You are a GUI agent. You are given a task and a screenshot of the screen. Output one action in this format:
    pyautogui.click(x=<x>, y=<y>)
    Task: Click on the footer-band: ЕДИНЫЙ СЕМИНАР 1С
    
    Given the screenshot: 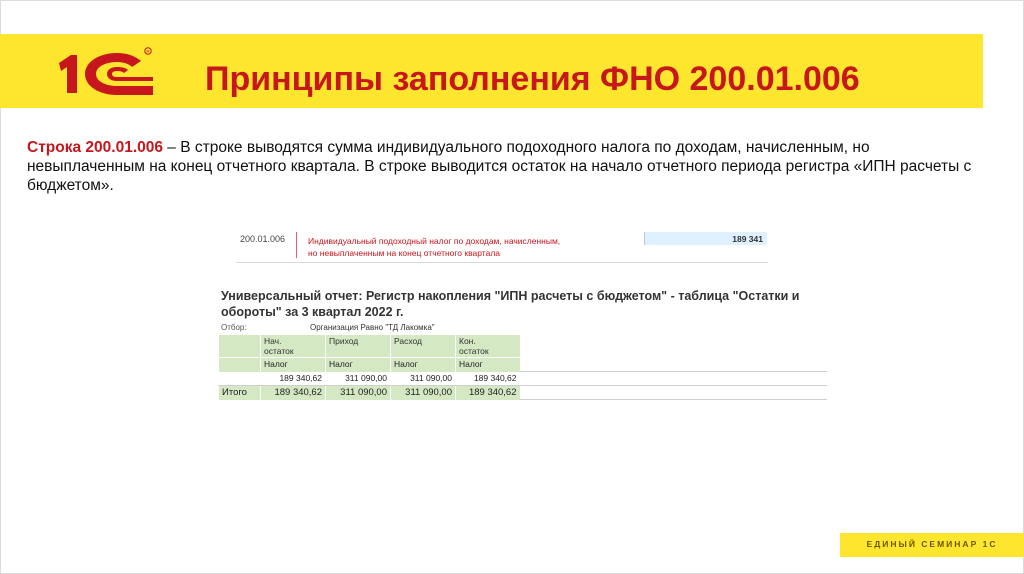 What is the action you would take?
    pyautogui.click(x=932, y=545)
    